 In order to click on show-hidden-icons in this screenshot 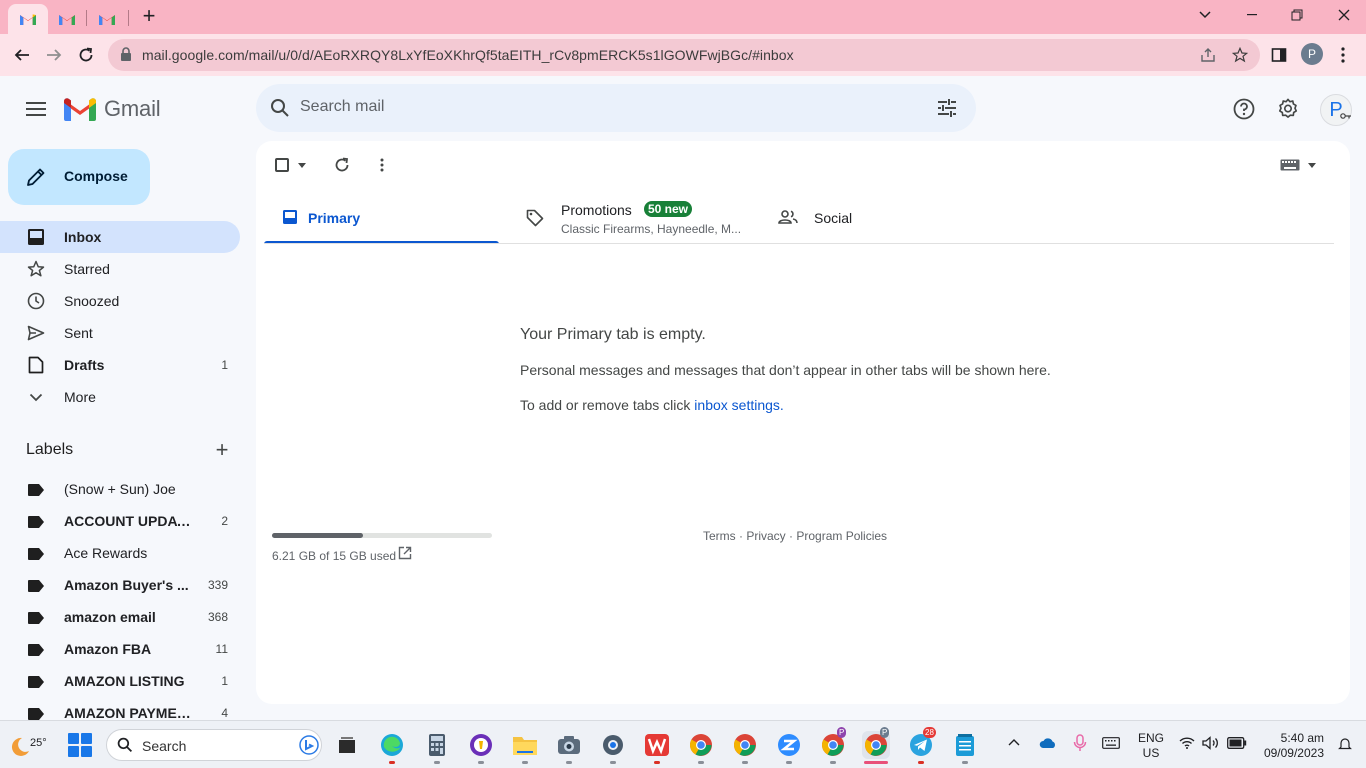, I will do `click(1014, 742)`.